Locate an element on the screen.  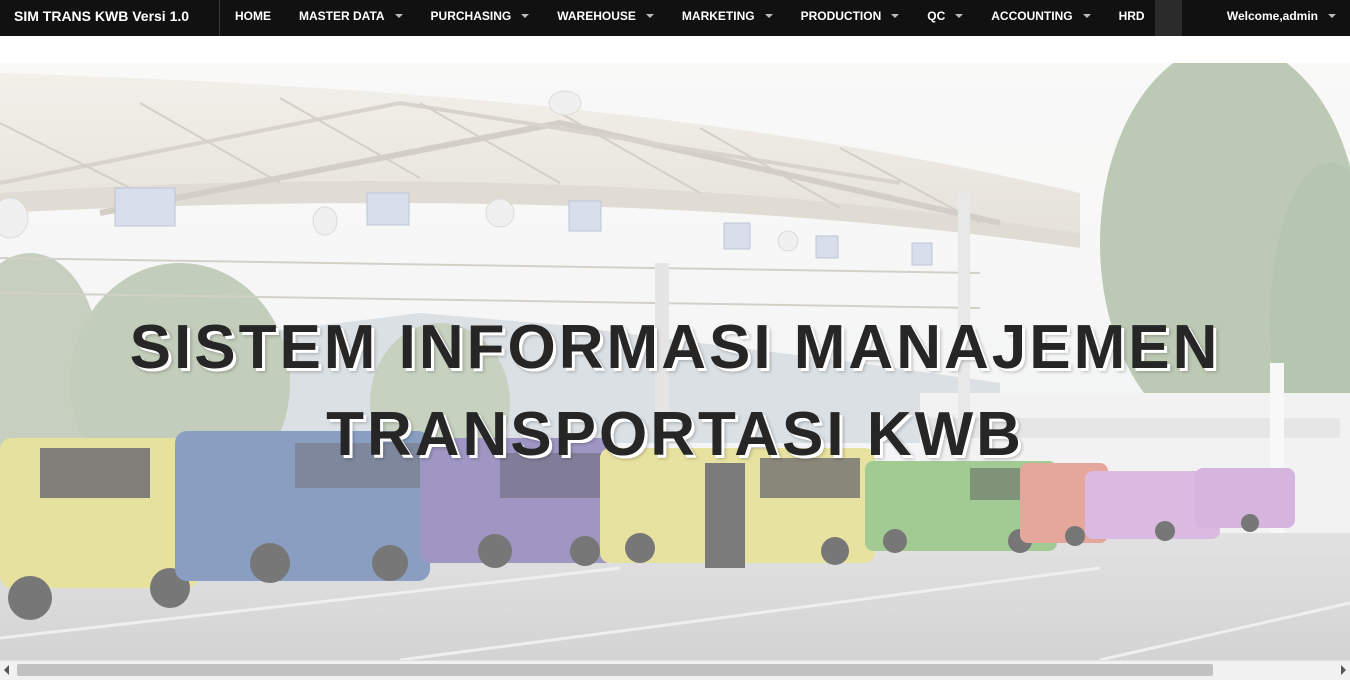
menu-qc: QC is located at coordinates (945, 18).